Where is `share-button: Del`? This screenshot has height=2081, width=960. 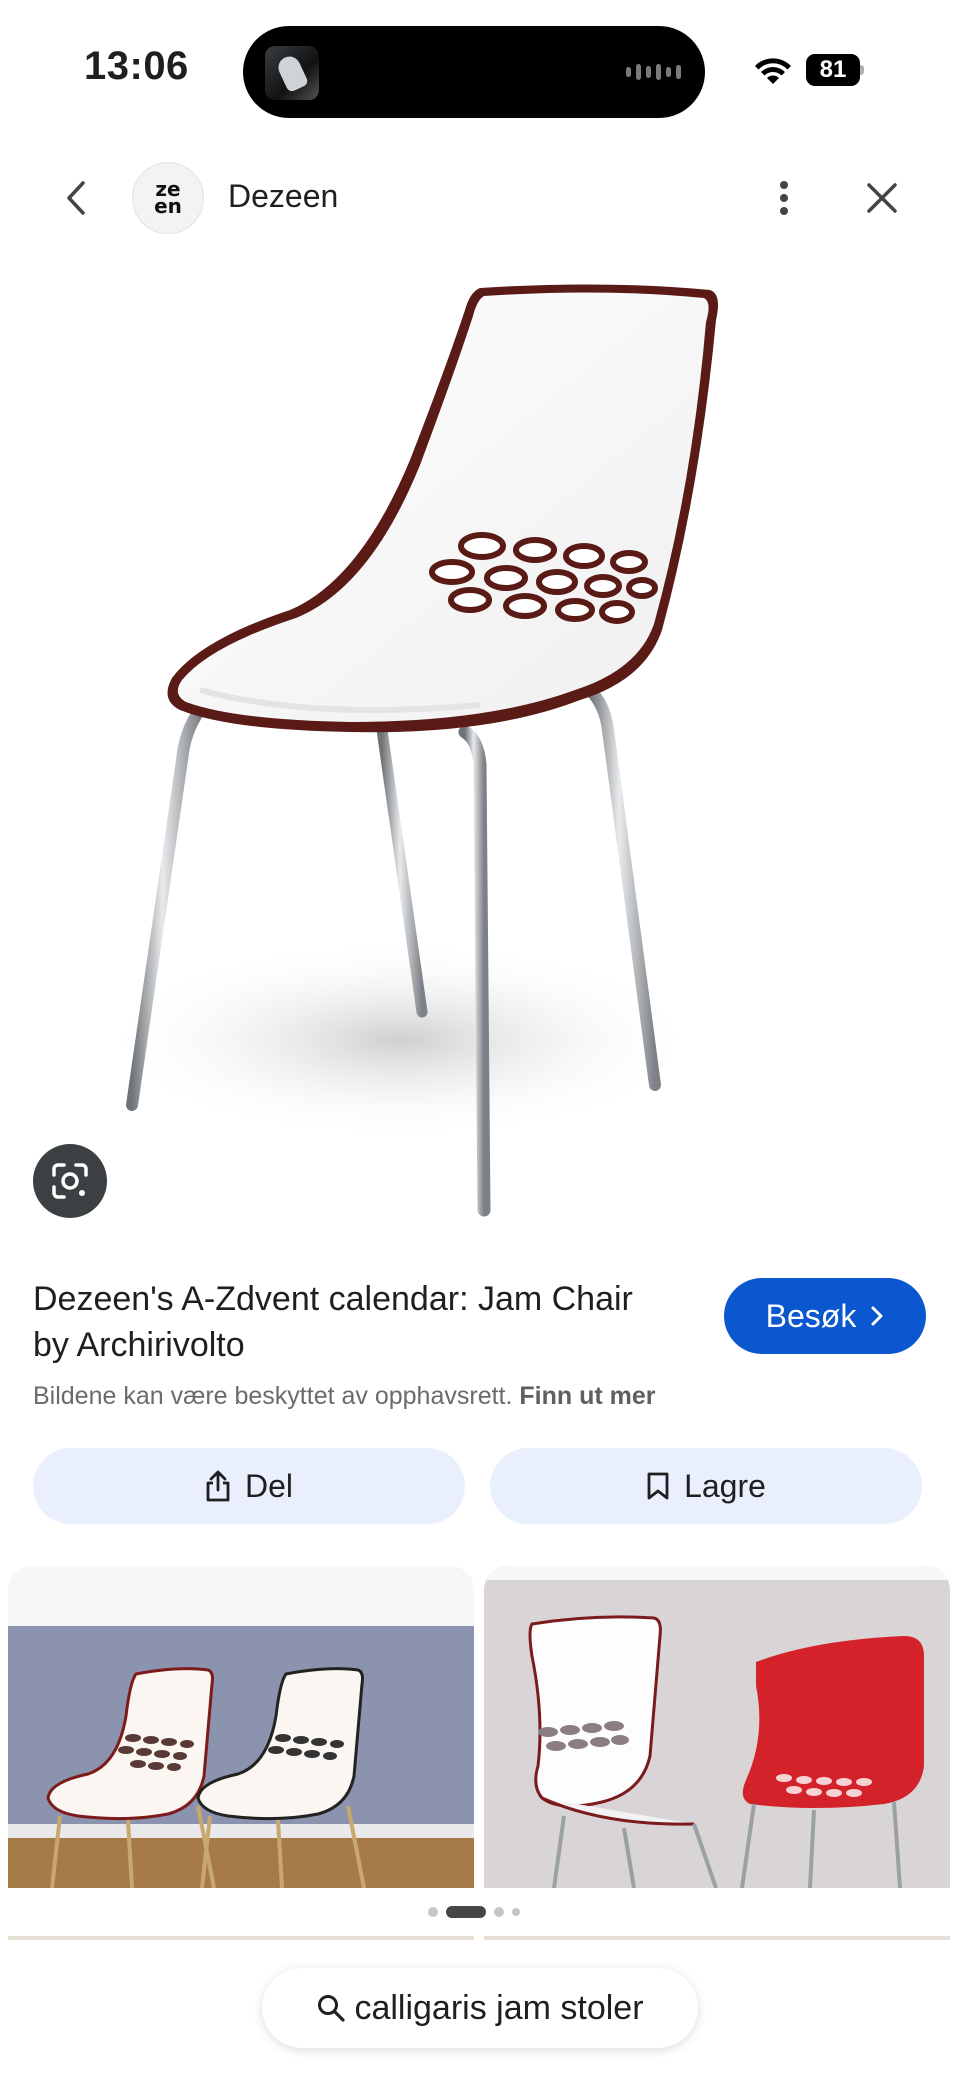
share-button: Del is located at coordinates (249, 1486).